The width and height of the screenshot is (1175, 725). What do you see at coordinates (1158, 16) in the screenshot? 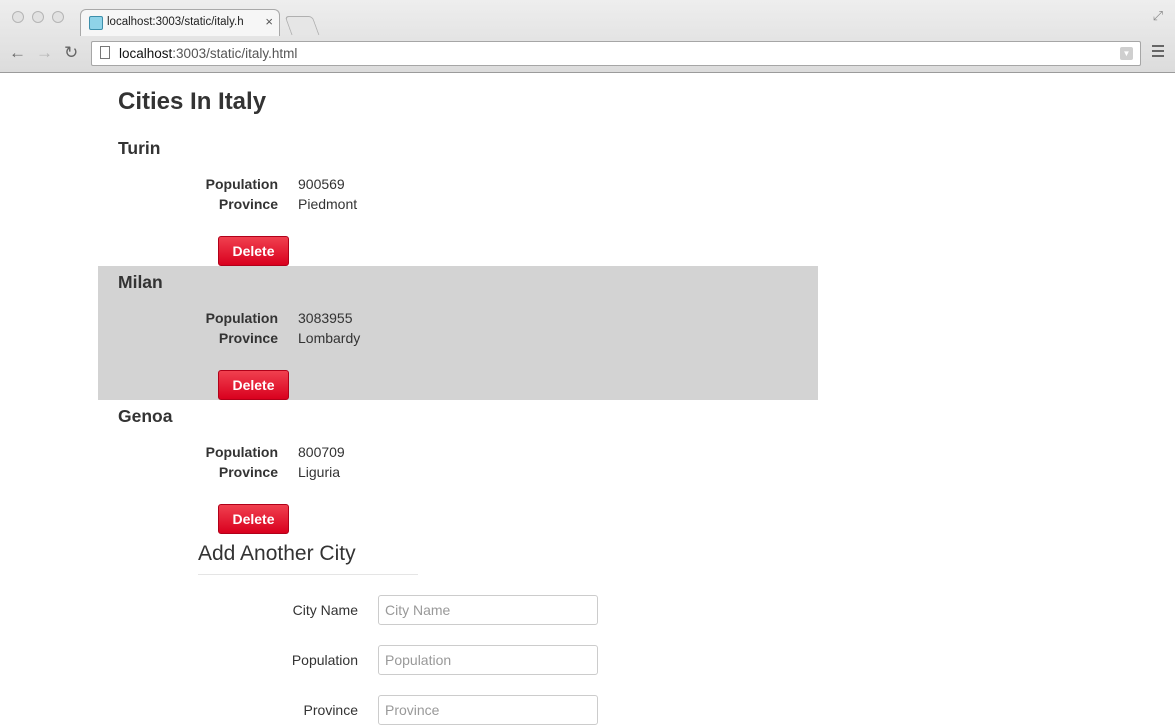
I see `fullscreen-icon: ⤢` at bounding box center [1158, 16].